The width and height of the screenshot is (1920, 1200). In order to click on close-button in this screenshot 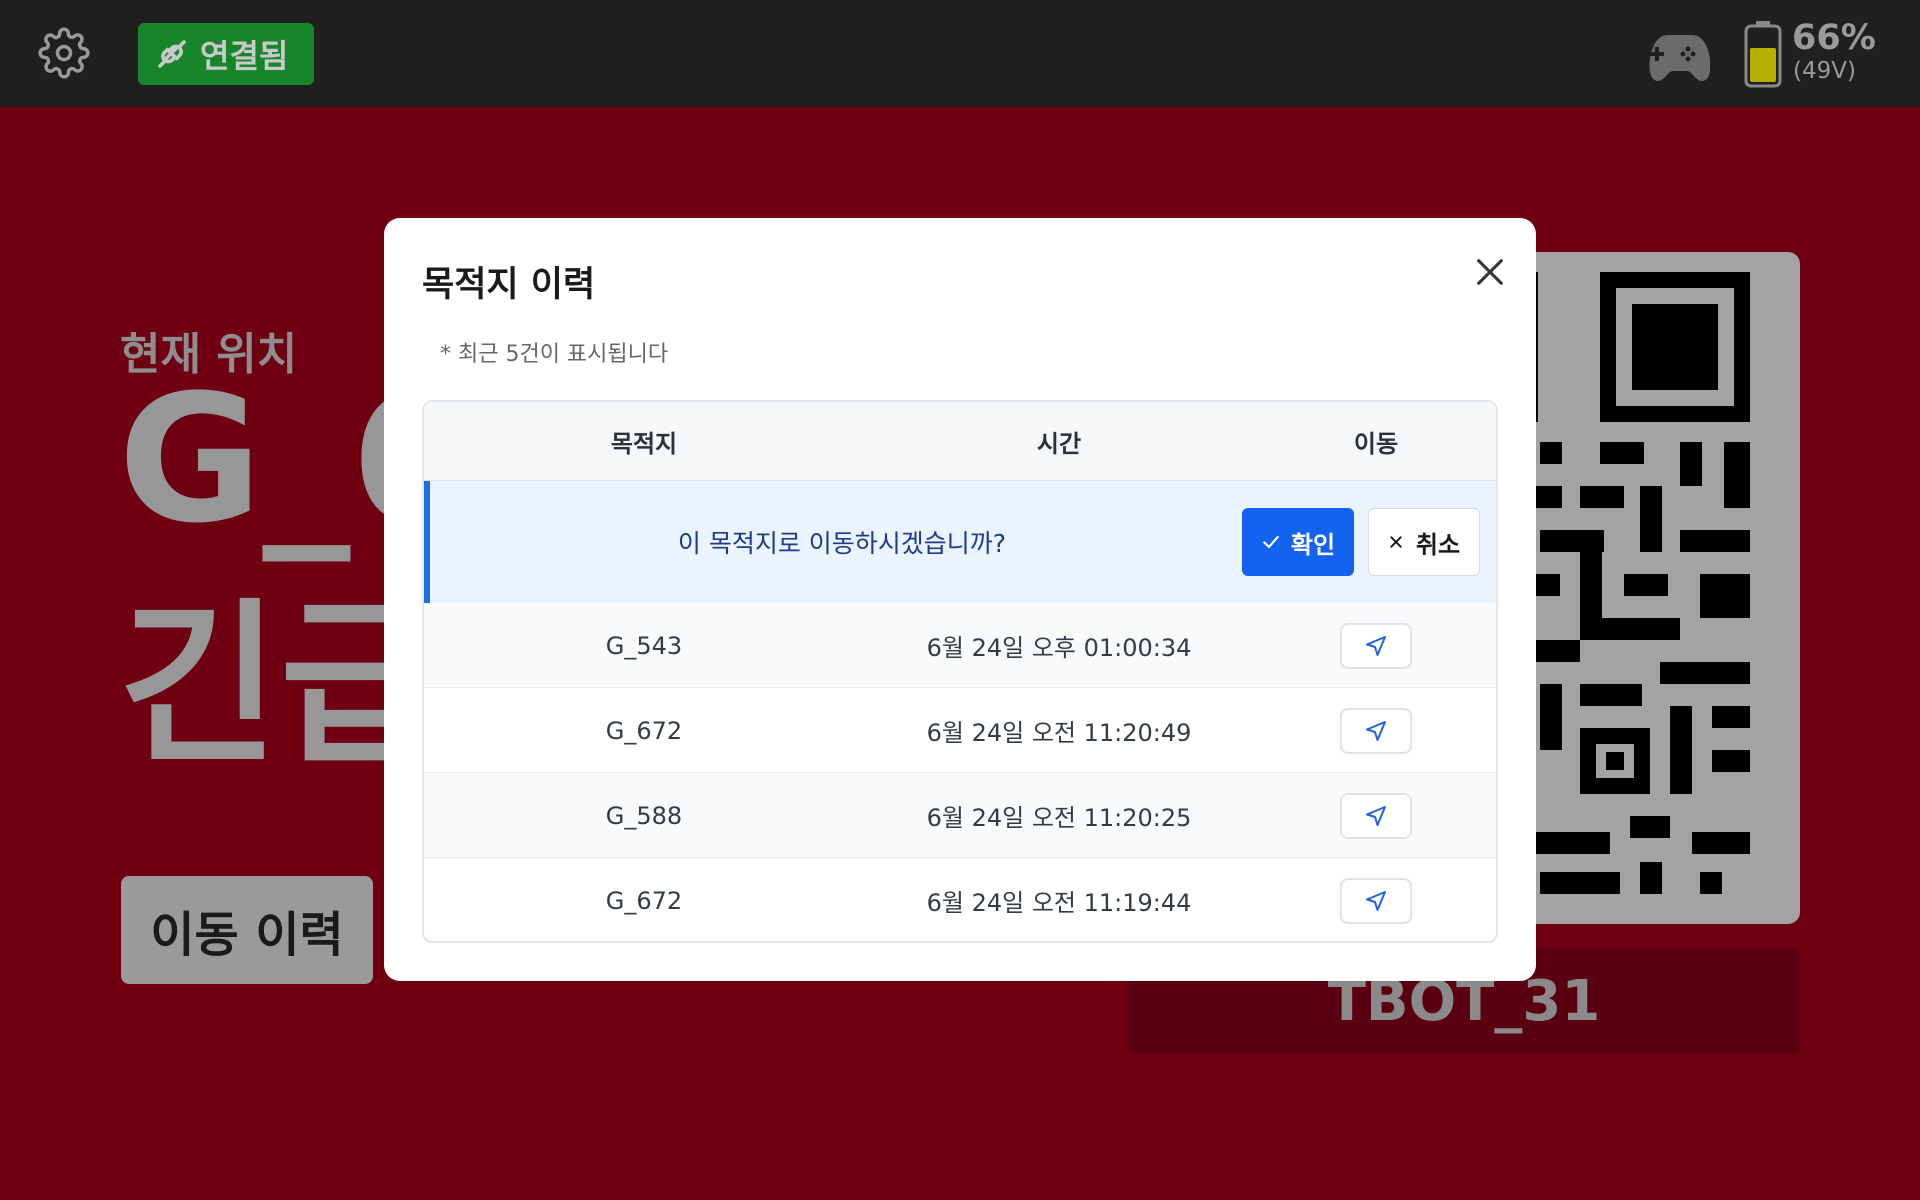, I will do `click(1490, 272)`.